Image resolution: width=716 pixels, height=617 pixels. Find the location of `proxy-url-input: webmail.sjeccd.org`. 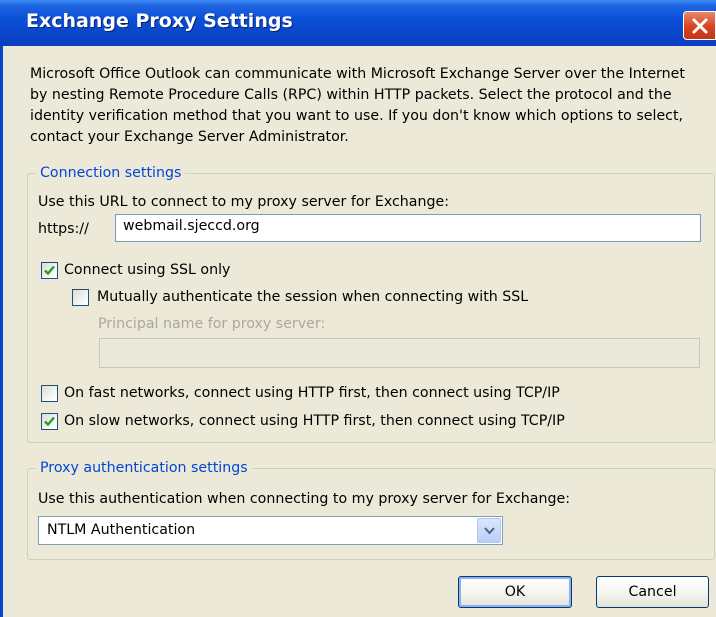

proxy-url-input: webmail.sjeccd.org is located at coordinates (408, 228).